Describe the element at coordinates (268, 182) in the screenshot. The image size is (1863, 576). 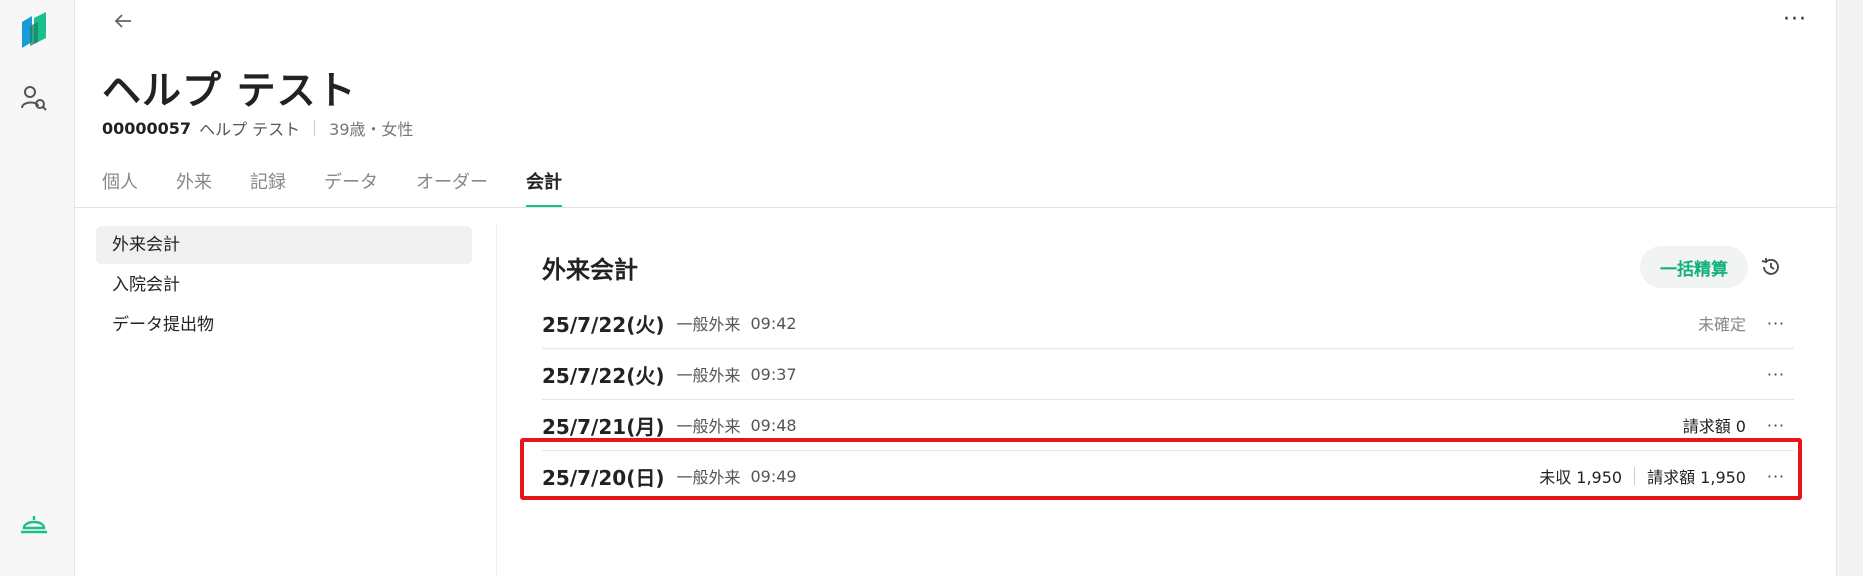
I see `tab-records: 記録` at that location.